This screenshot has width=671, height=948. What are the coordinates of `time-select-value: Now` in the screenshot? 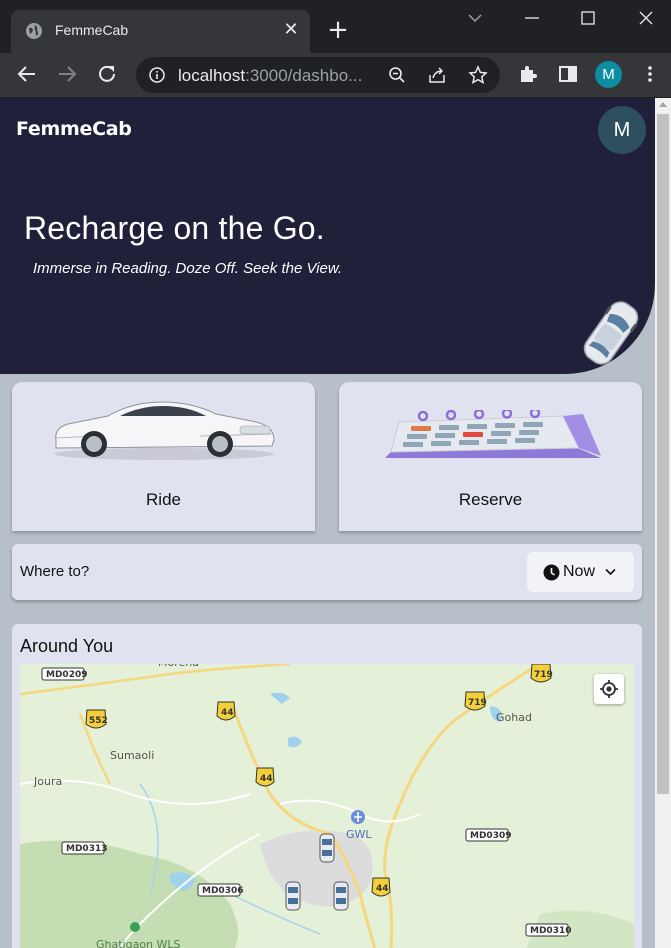 It's located at (579, 571).